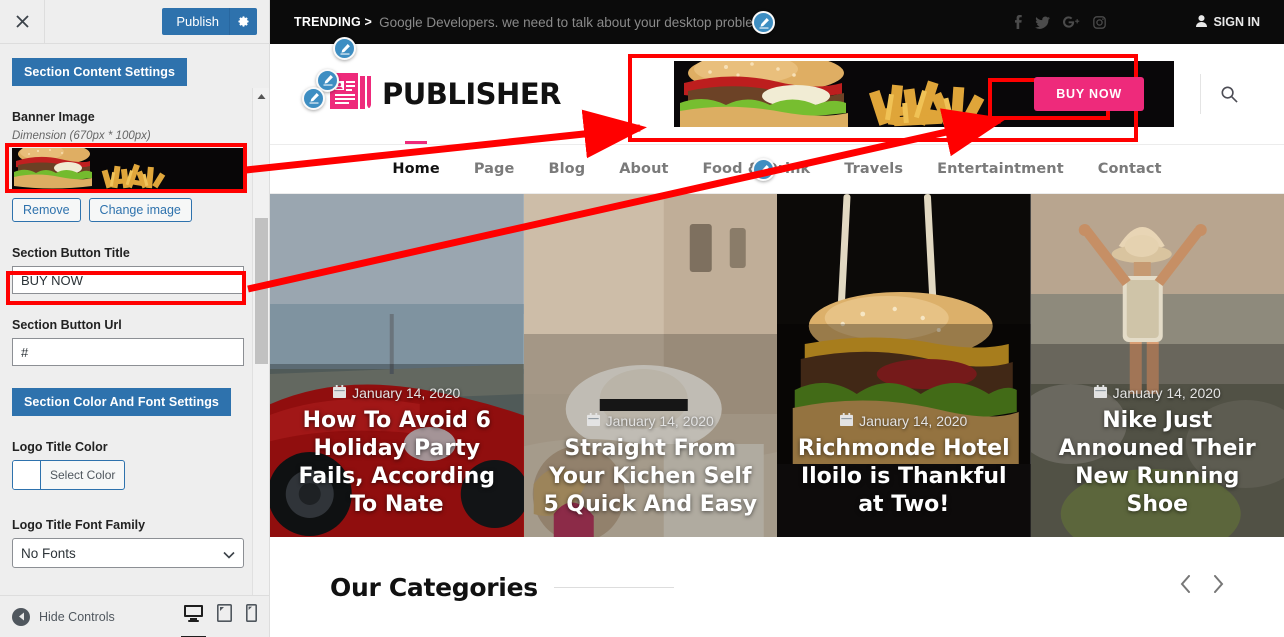  I want to click on social-links, so click(1105, 22).